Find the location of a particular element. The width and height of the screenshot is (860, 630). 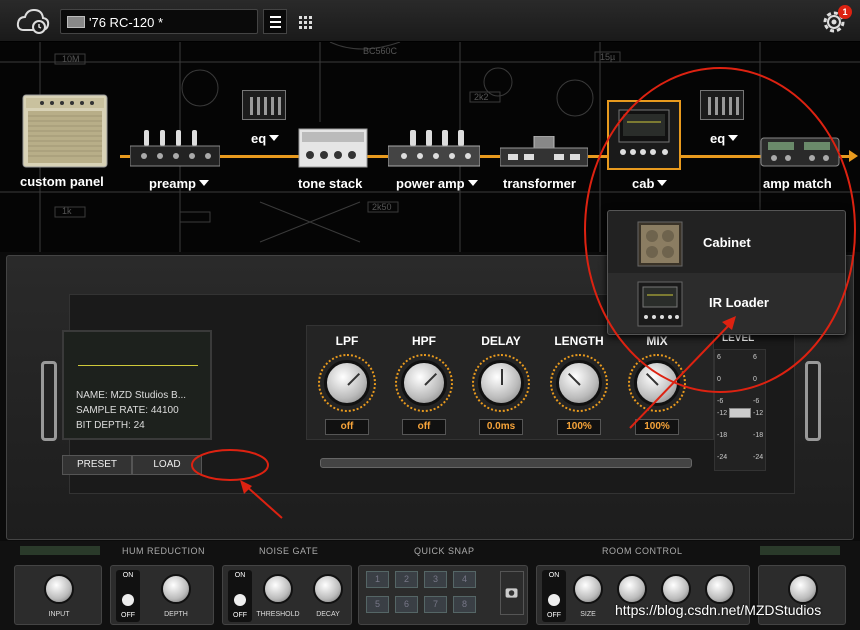

camera-icon is located at coordinates (512, 593).